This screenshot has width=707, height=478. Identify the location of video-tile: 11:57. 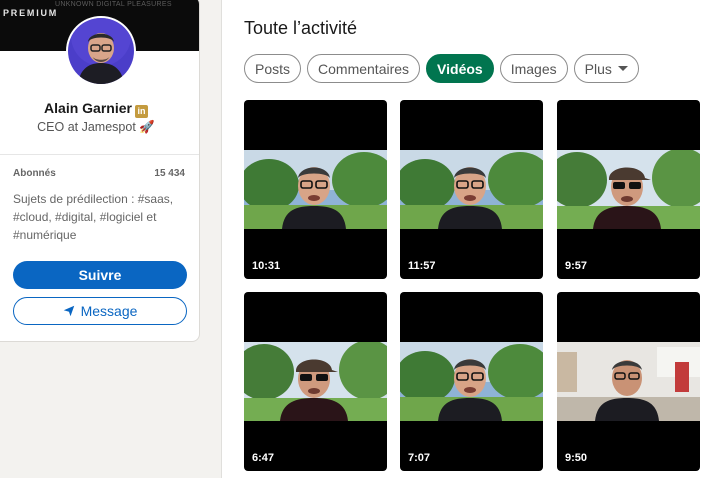
(471, 189).